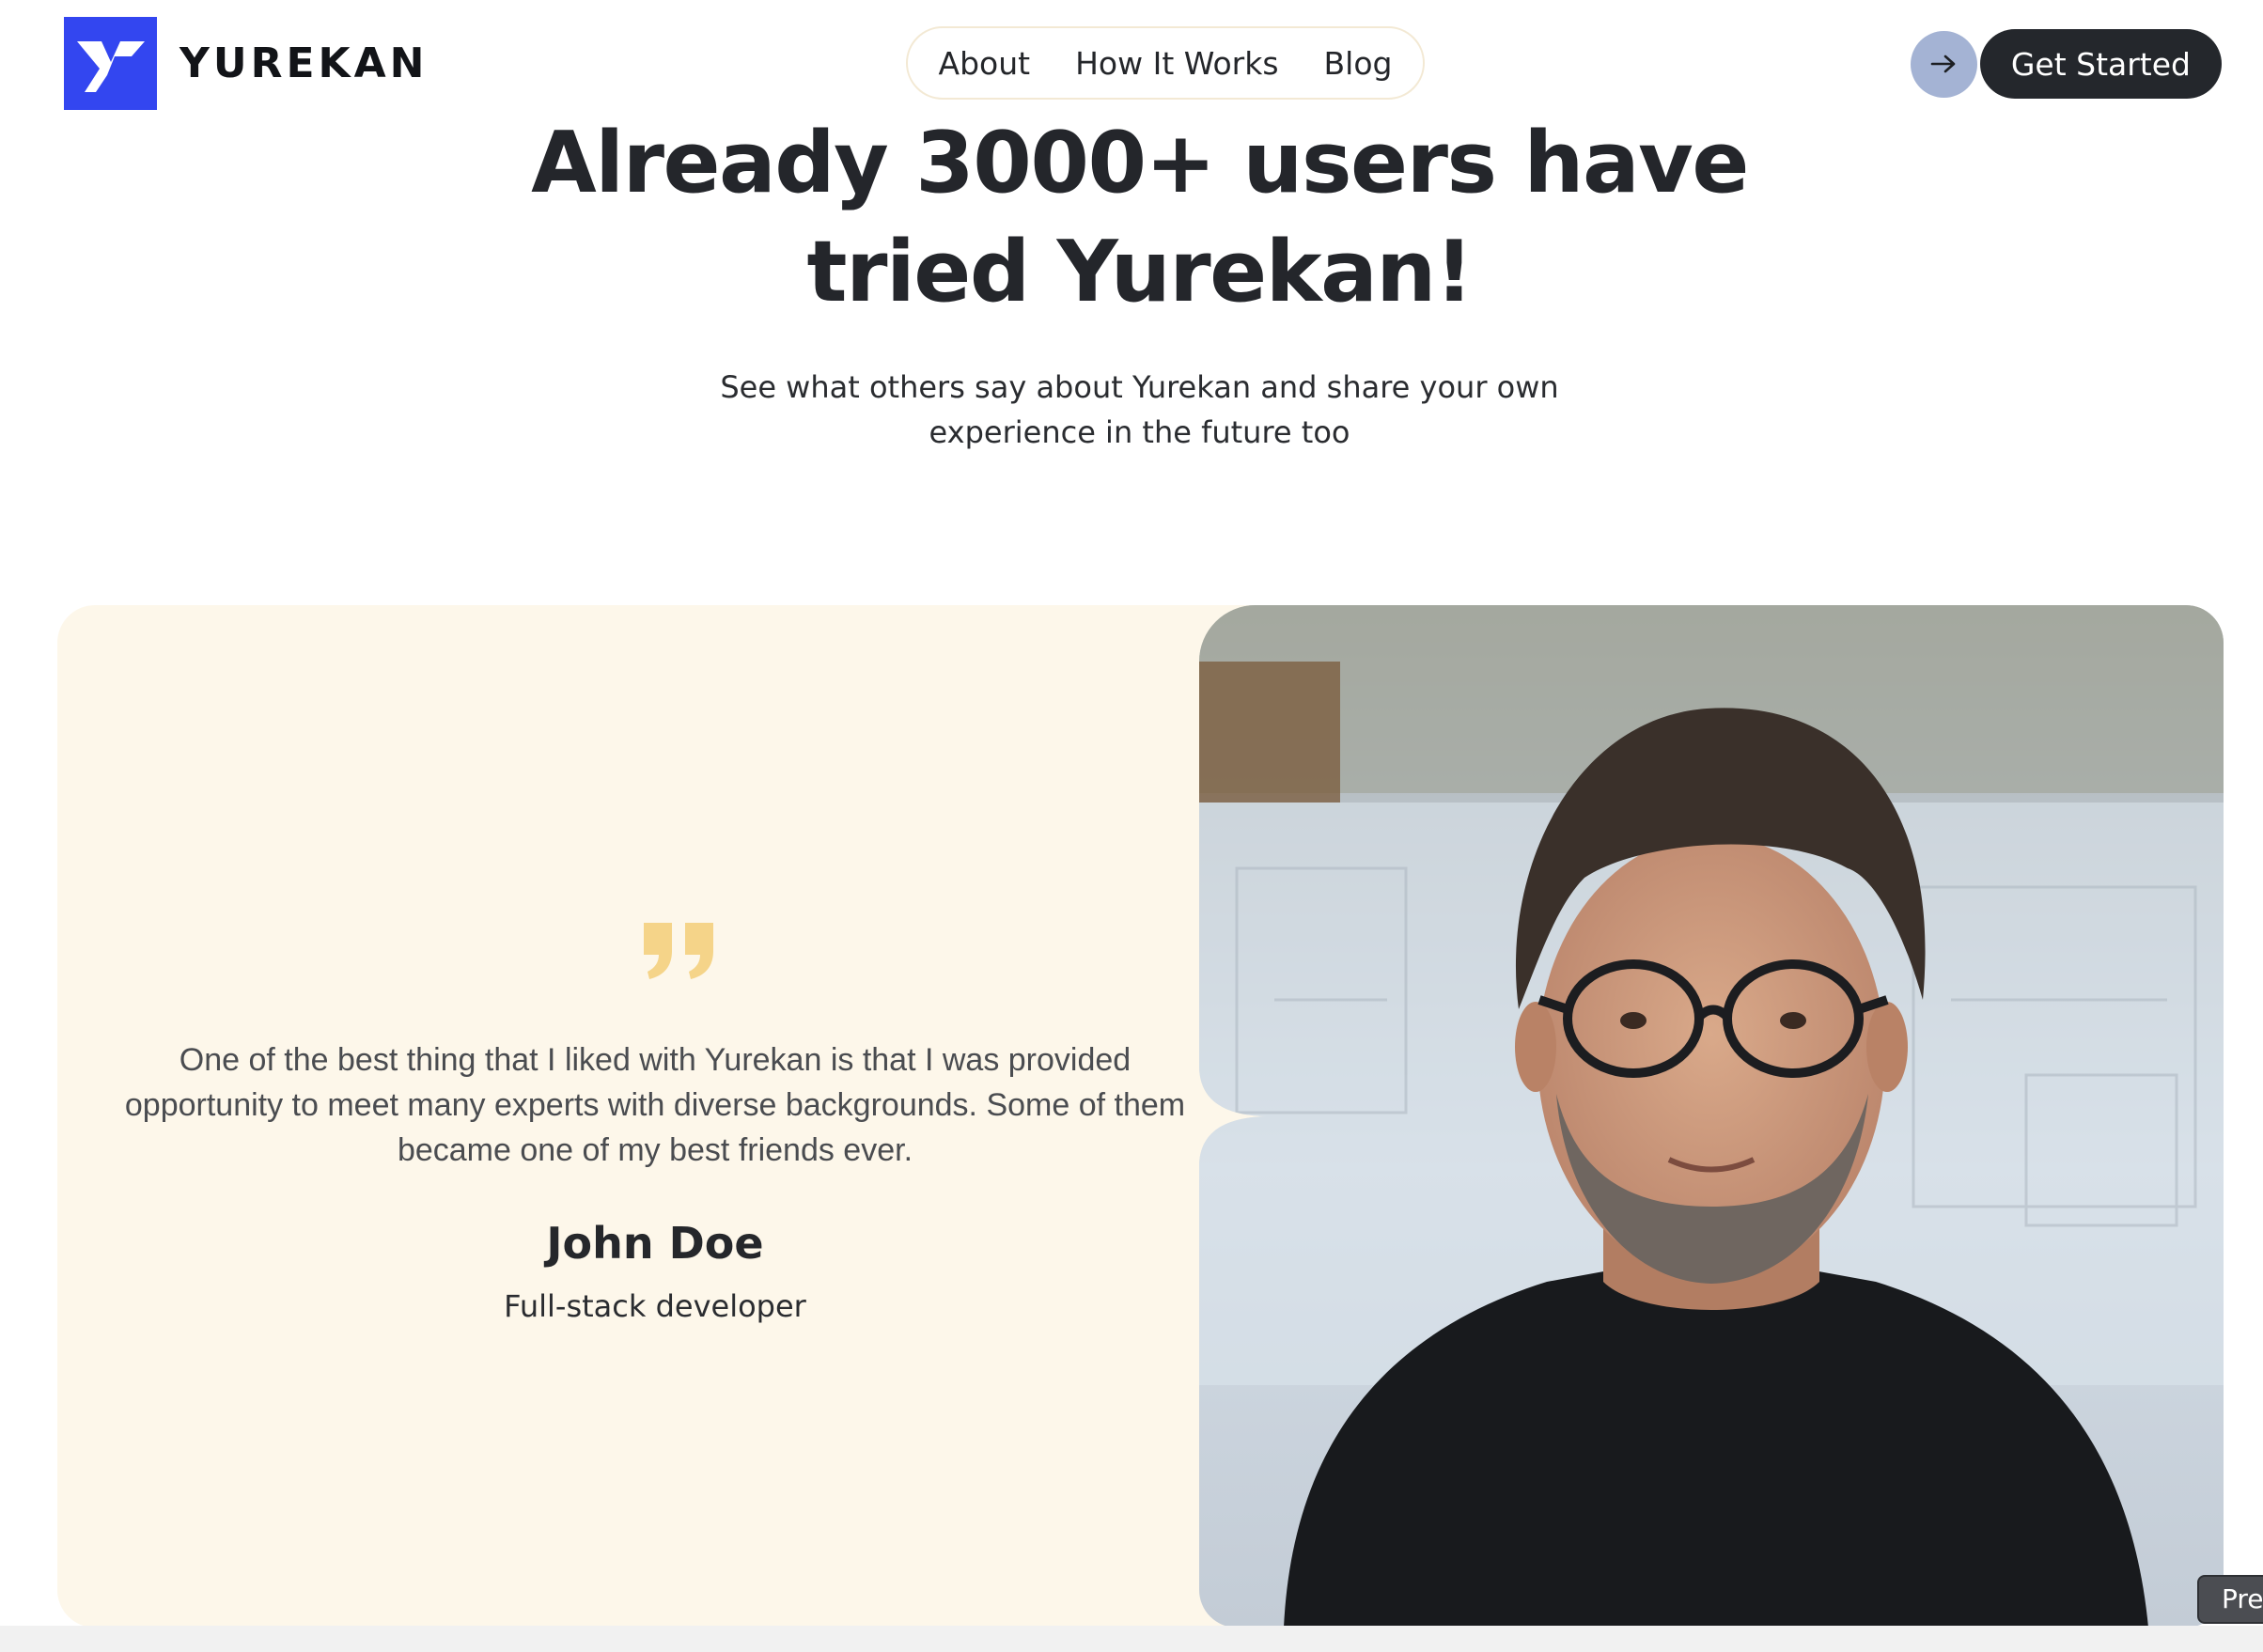 The image size is (2263, 1652). Describe the element at coordinates (304, 63) in the screenshot. I see `brand-name: YUREKAN` at that location.